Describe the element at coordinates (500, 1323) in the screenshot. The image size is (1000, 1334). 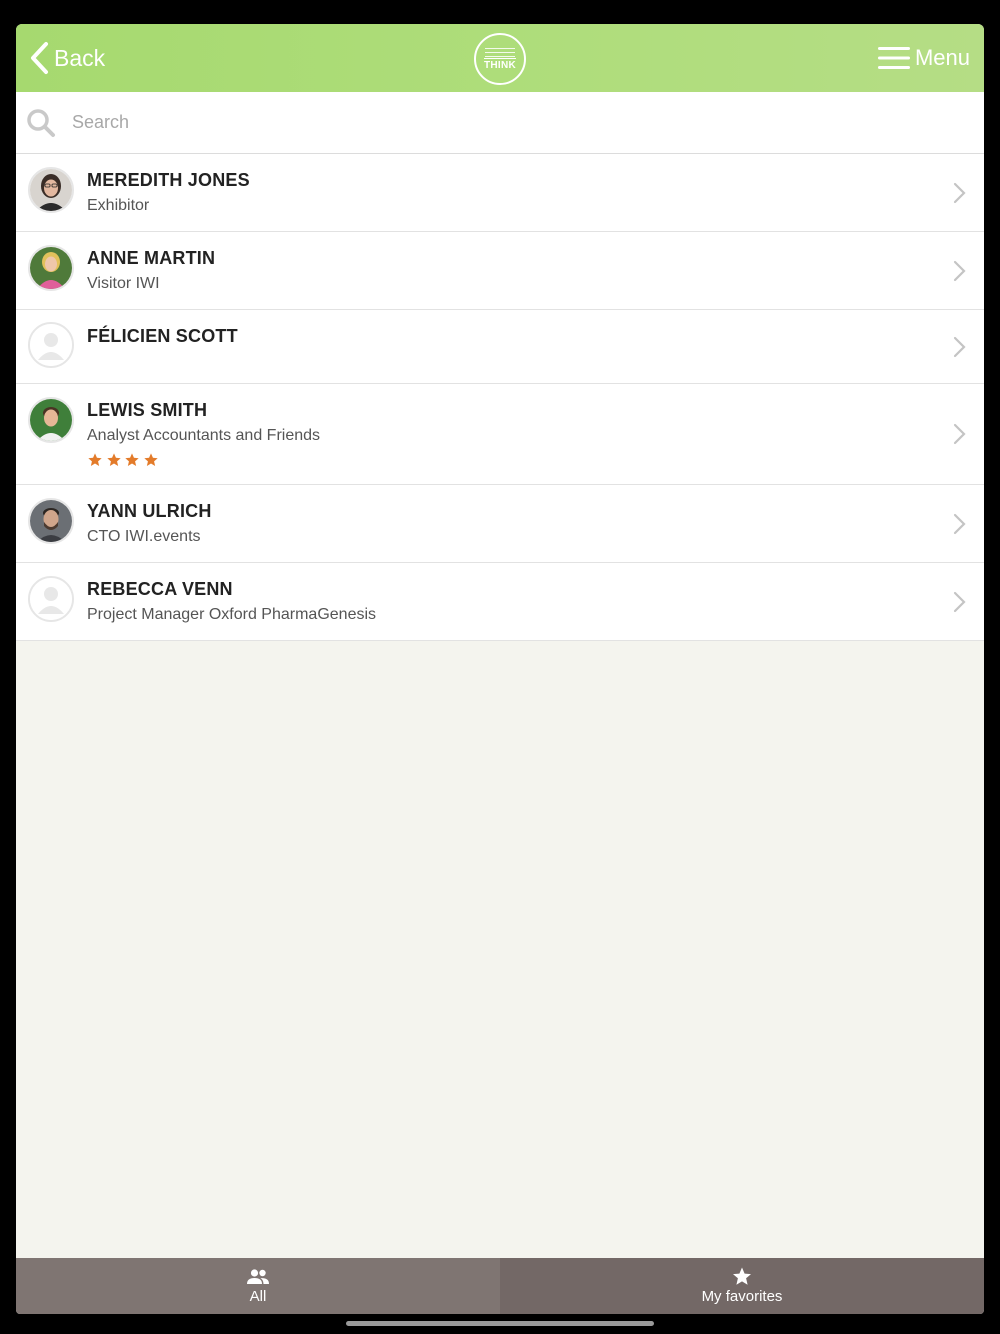
I see `home-indicator` at that location.